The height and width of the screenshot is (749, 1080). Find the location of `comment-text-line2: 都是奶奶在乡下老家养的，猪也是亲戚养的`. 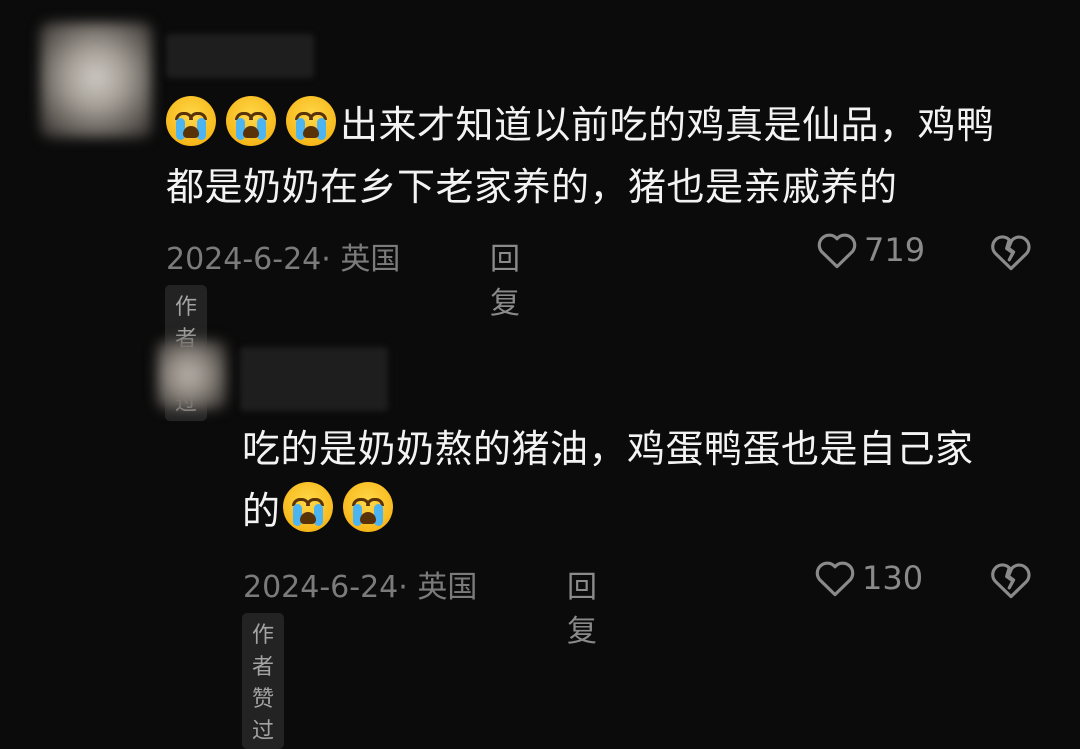

comment-text-line2: 都是奶奶在乡下老家养的，猪也是亲戚养的 is located at coordinates (532, 187).